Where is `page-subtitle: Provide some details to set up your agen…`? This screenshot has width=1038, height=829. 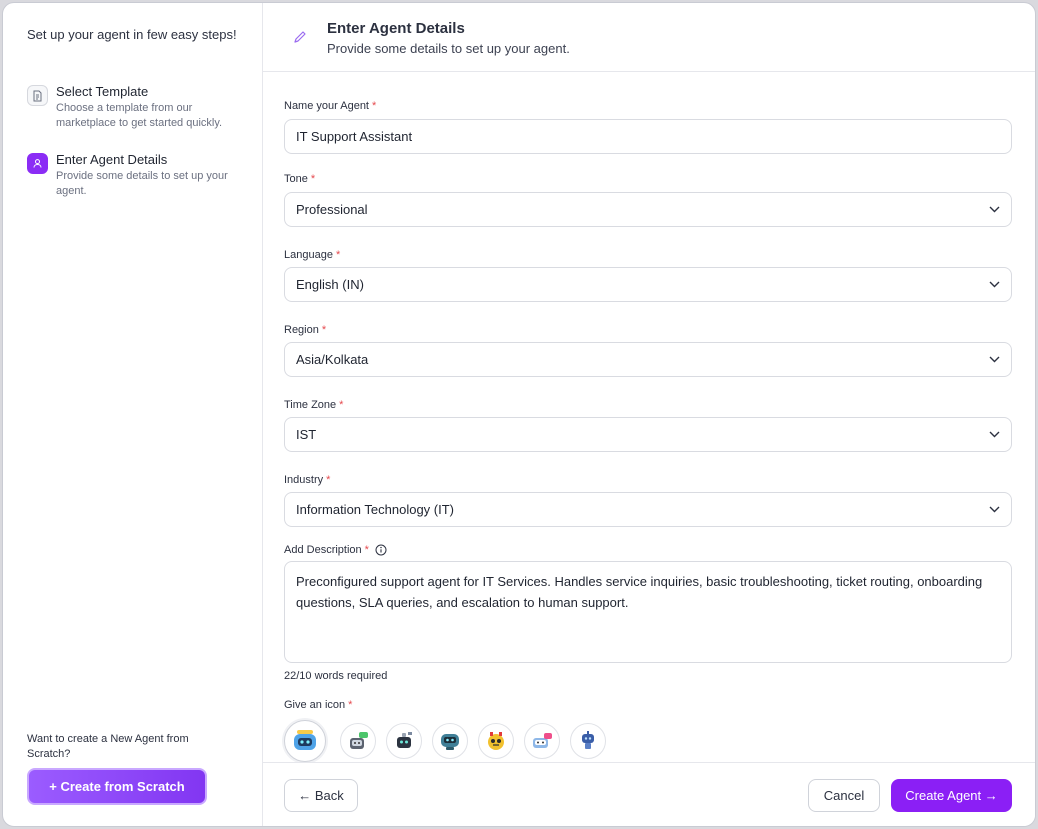 page-subtitle: Provide some details to set up your agen… is located at coordinates (448, 48).